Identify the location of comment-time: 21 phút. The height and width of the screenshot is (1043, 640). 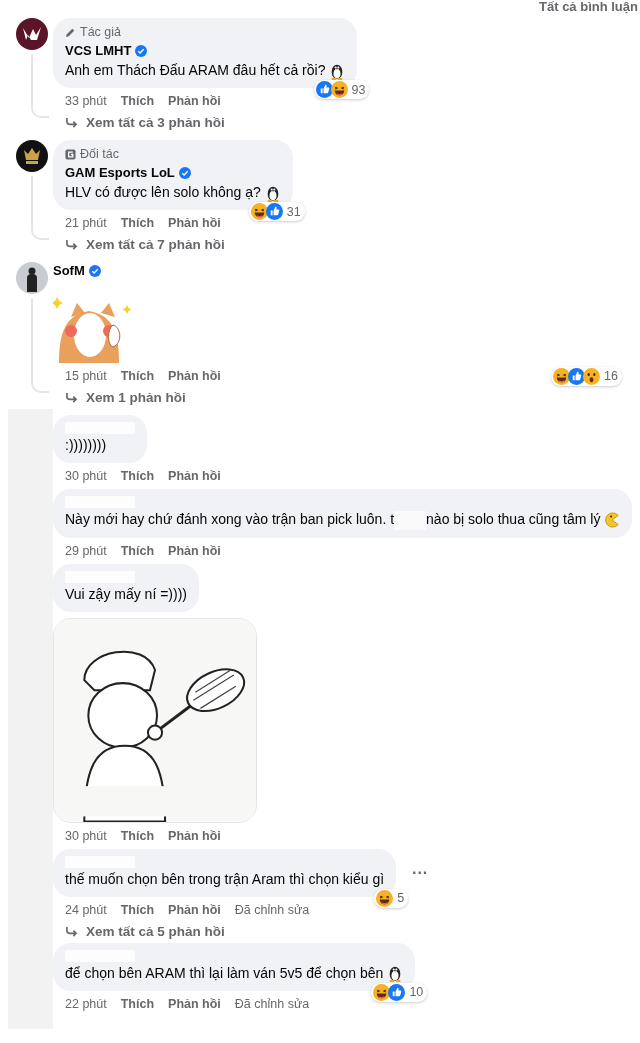
(86, 223).